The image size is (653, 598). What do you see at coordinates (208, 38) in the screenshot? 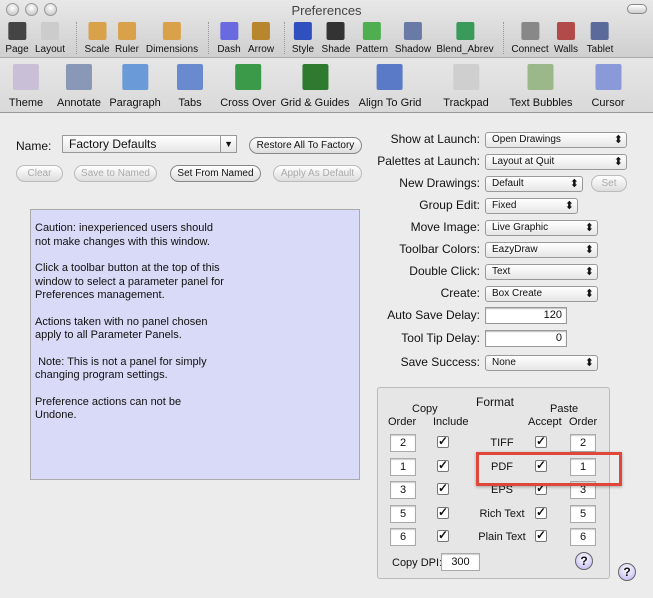
I see `toolbar-separator` at bounding box center [208, 38].